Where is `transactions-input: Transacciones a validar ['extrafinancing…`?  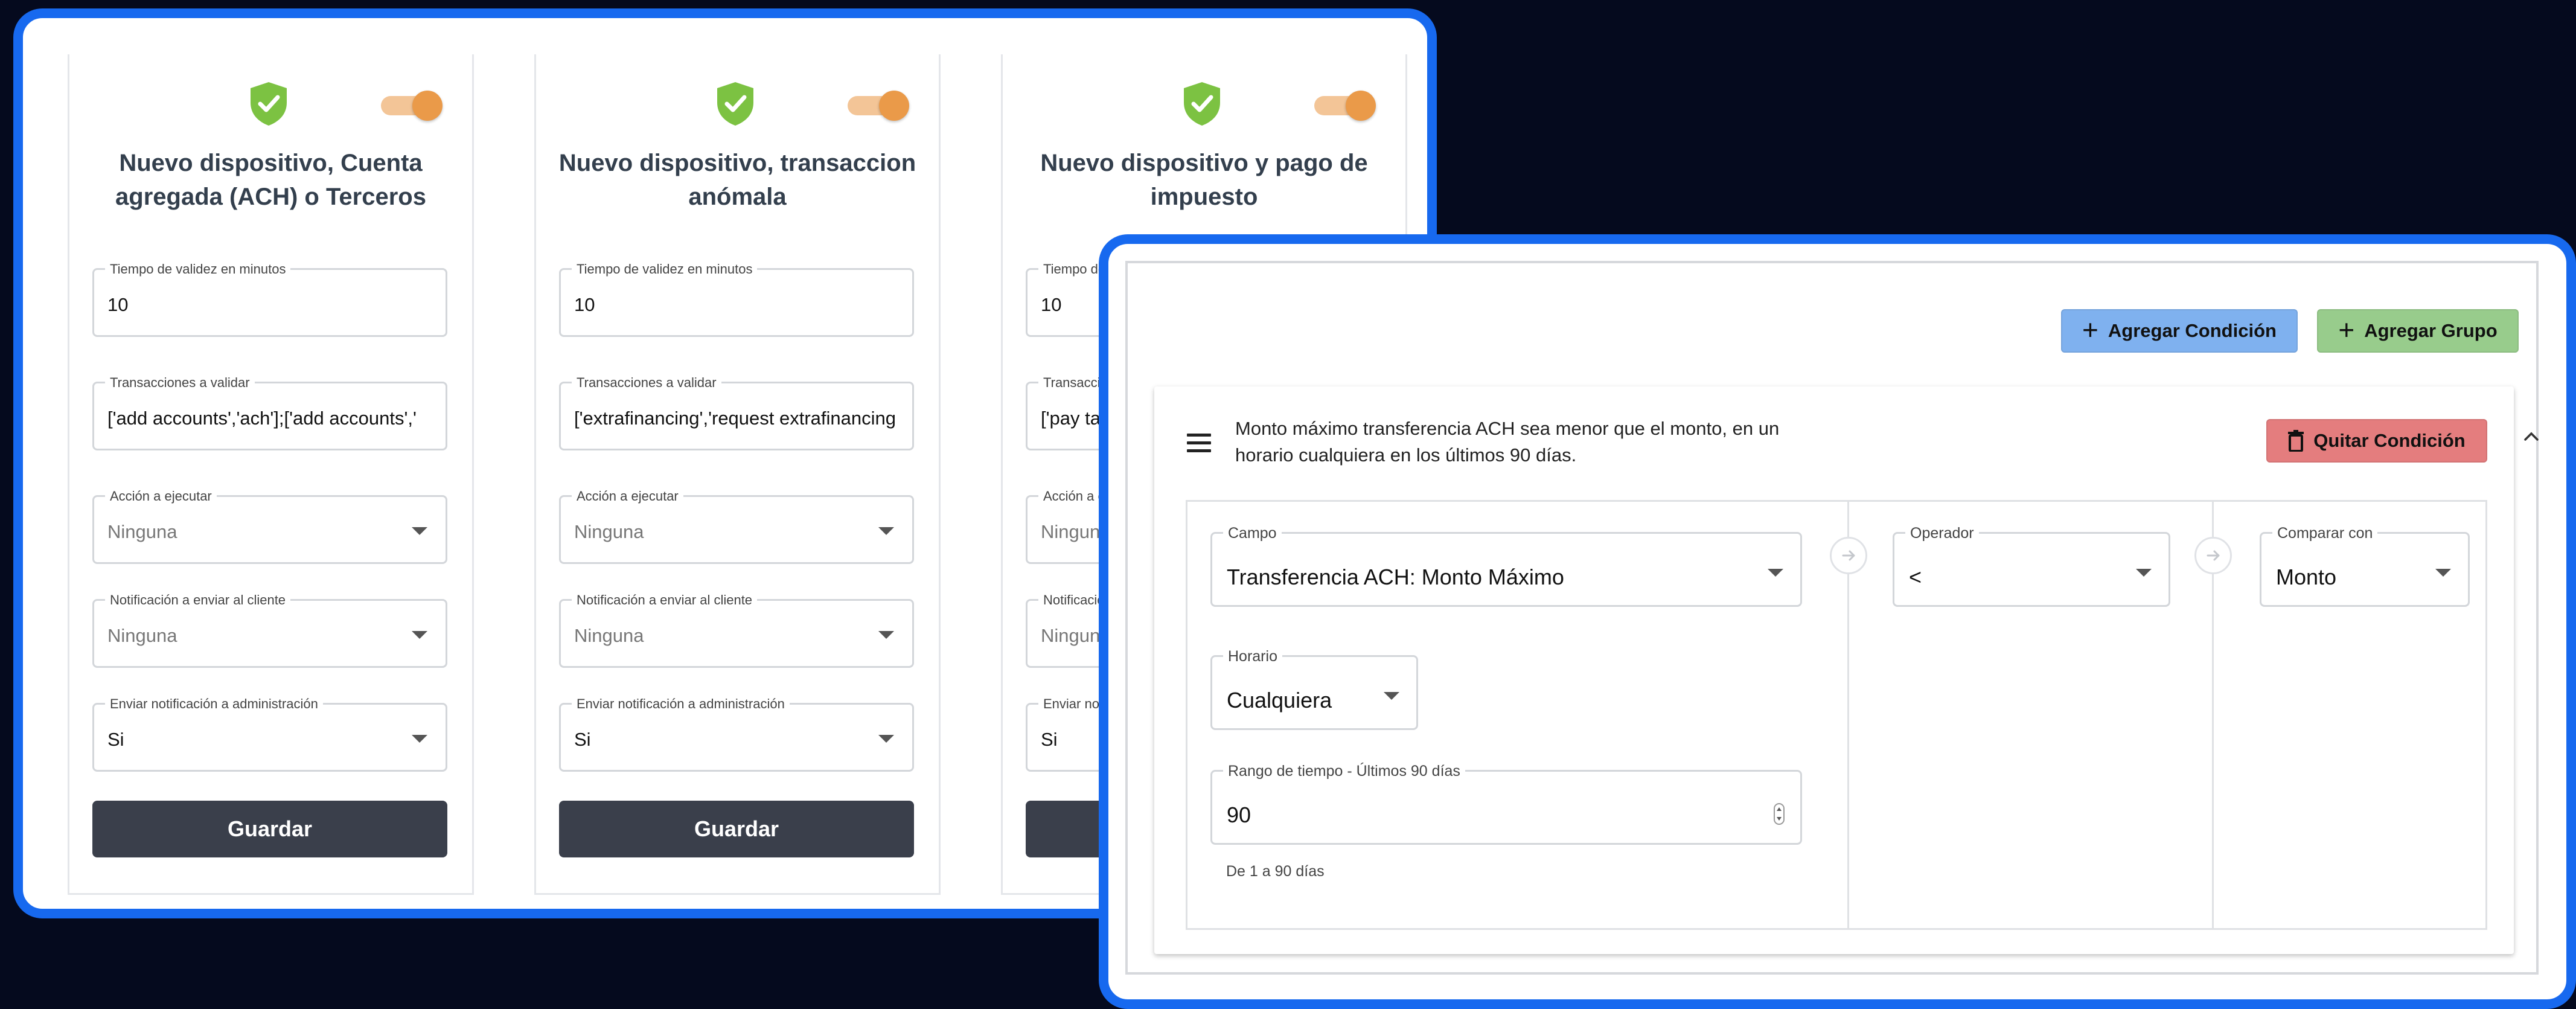 transactions-input: Transacciones a validar ['extrafinancing… is located at coordinates (736, 412).